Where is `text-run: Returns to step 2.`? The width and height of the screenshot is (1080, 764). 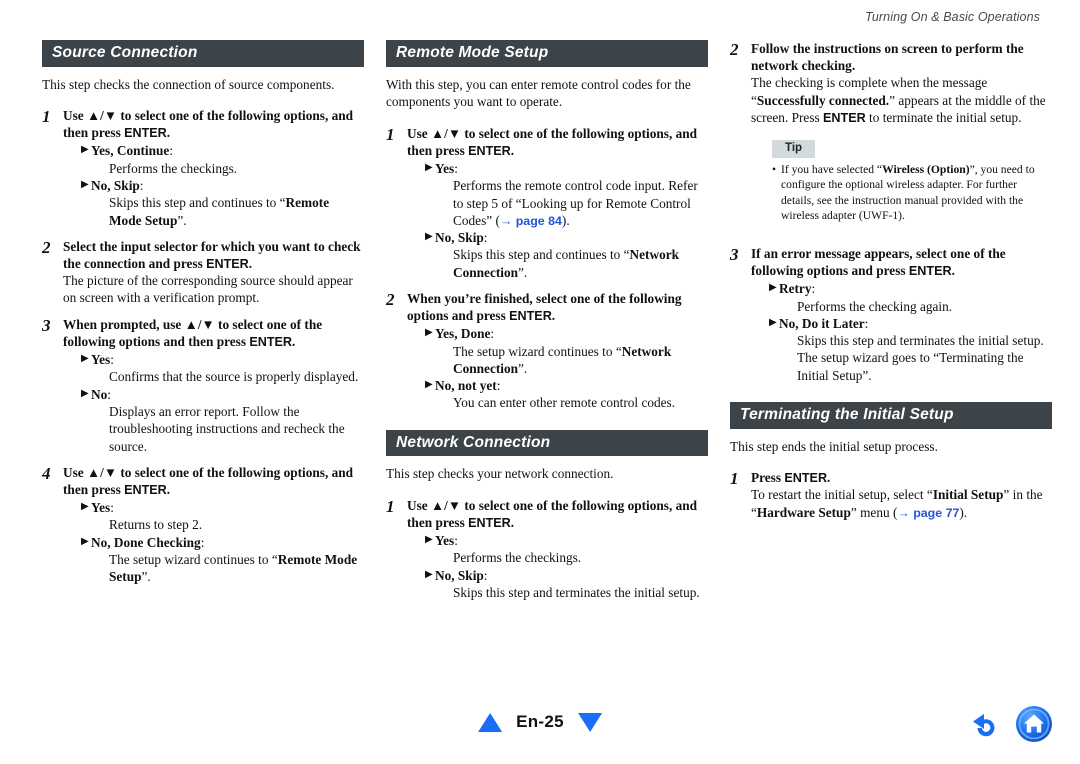
text-run: Returns to step 2. is located at coordinates (156, 525).